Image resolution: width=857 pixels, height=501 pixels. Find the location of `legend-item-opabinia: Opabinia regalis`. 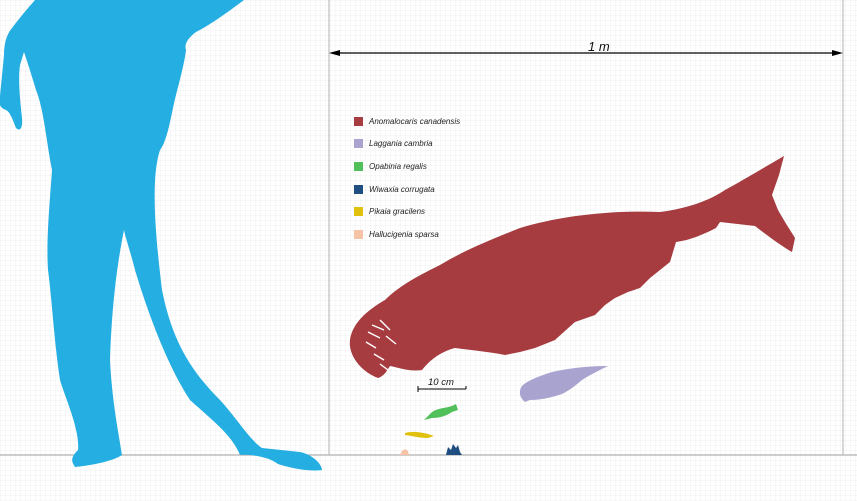

legend-item-opabinia: Opabinia regalis is located at coordinates (407, 166).